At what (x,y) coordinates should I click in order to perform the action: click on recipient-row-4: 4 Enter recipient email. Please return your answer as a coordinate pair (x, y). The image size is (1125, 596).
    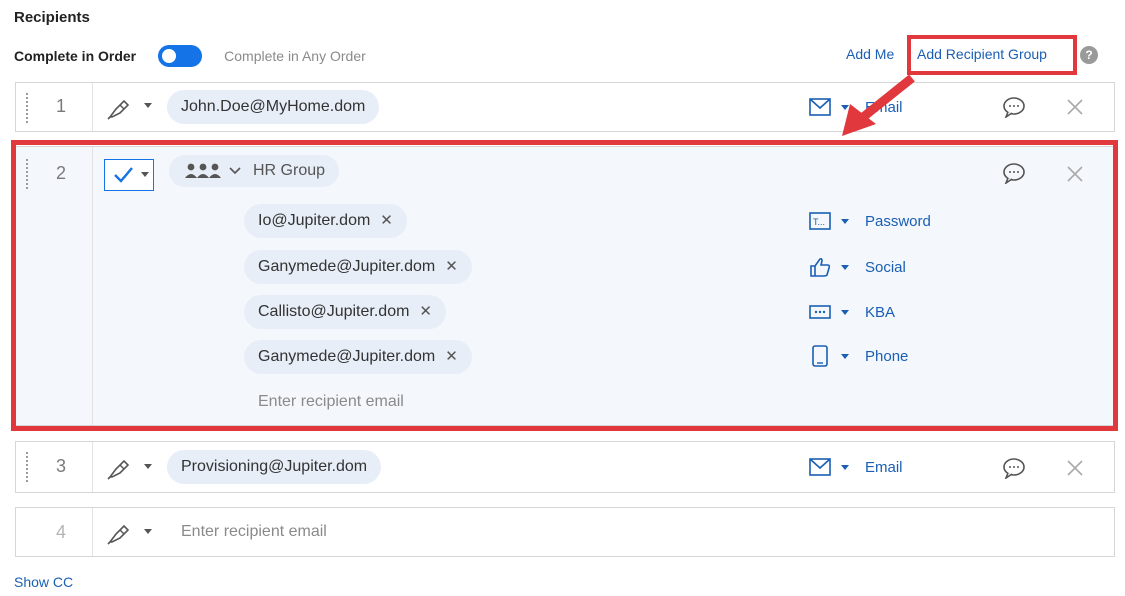
    Looking at the image, I should click on (565, 532).